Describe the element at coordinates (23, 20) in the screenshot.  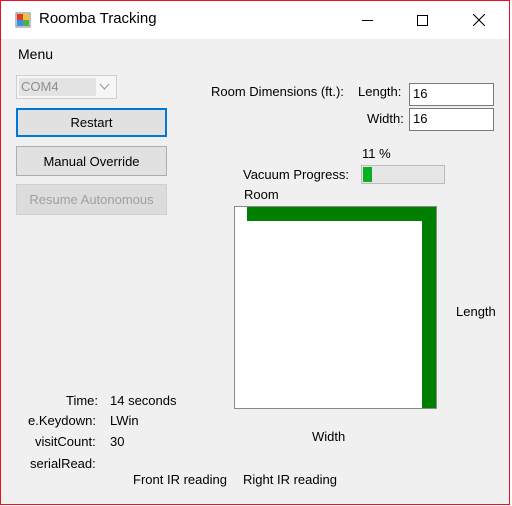
I see `app-icon` at that location.